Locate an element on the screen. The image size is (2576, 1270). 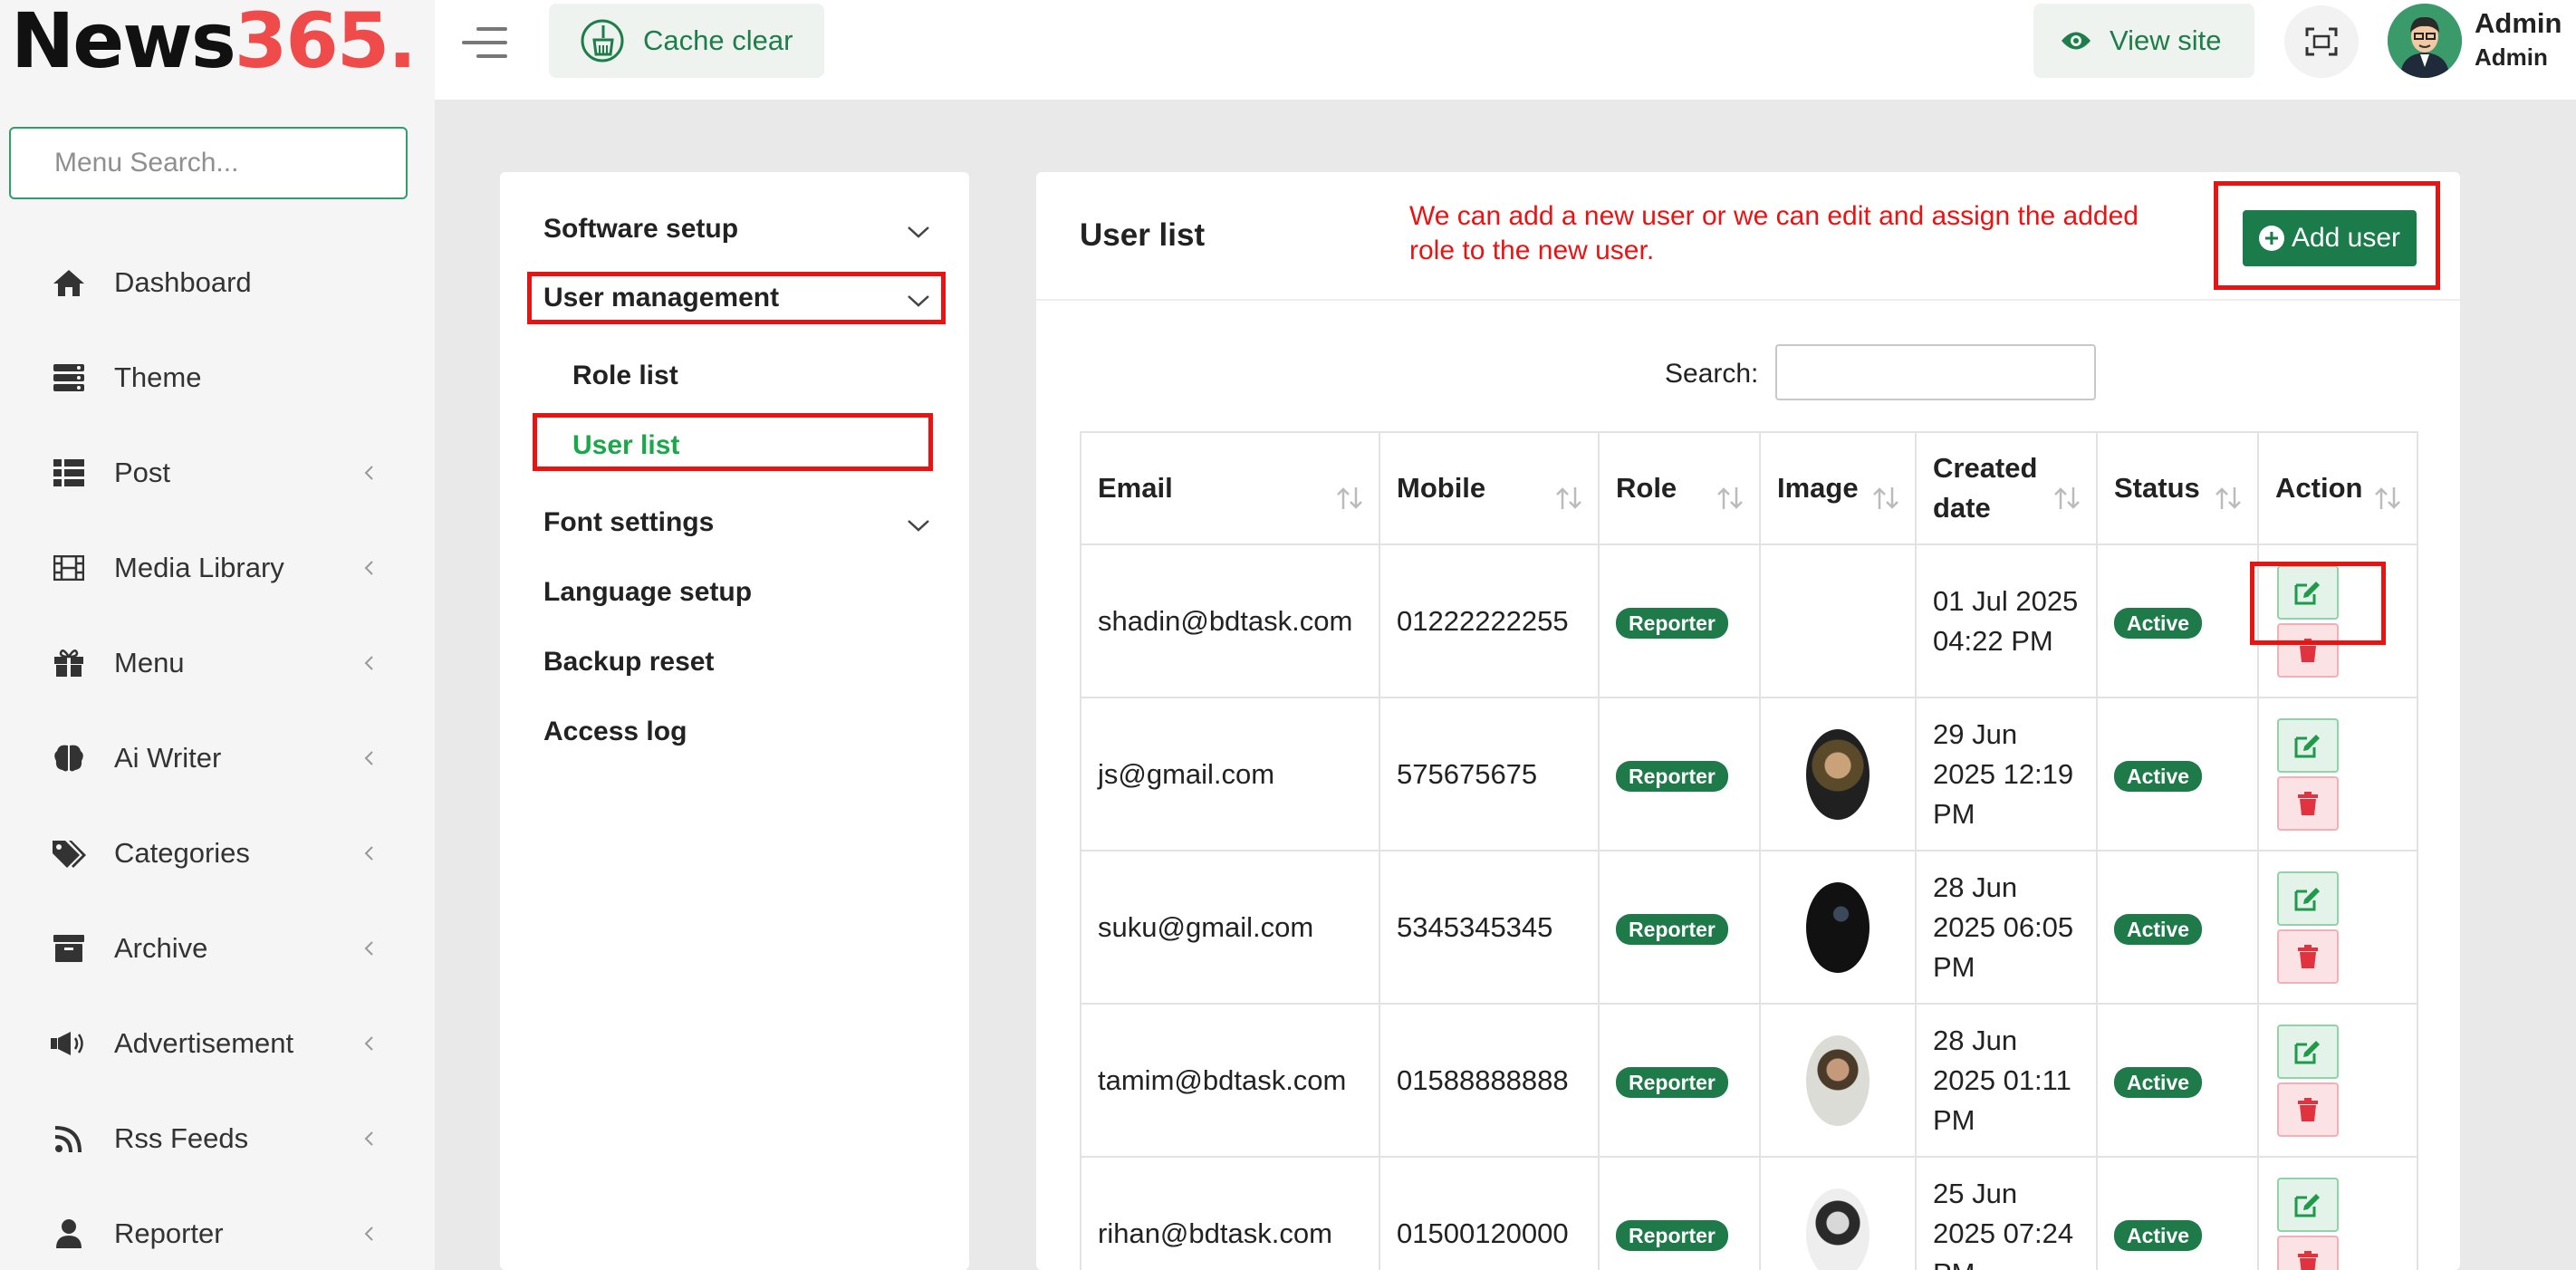
cell-mobile: 575675675 is located at coordinates (1489, 774).